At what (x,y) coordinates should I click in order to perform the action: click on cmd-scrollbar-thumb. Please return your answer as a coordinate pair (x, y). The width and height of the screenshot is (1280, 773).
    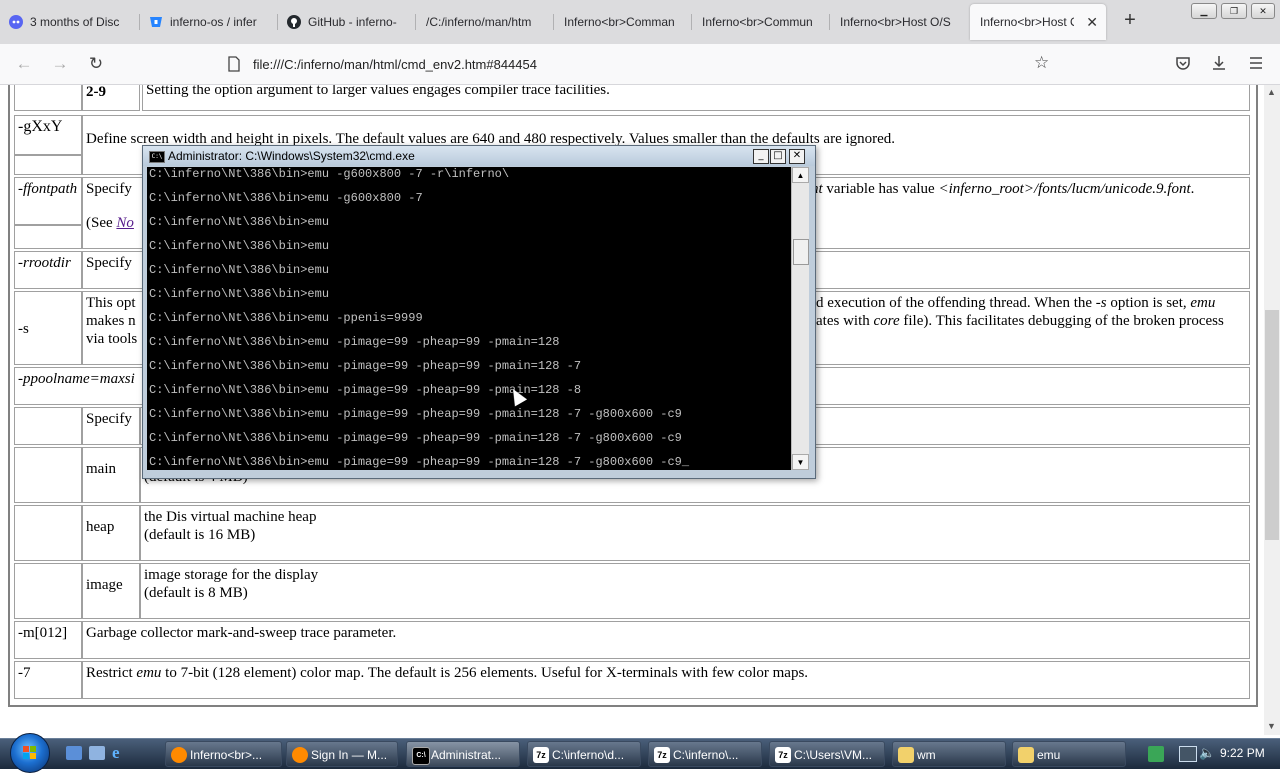
    Looking at the image, I should click on (801, 252).